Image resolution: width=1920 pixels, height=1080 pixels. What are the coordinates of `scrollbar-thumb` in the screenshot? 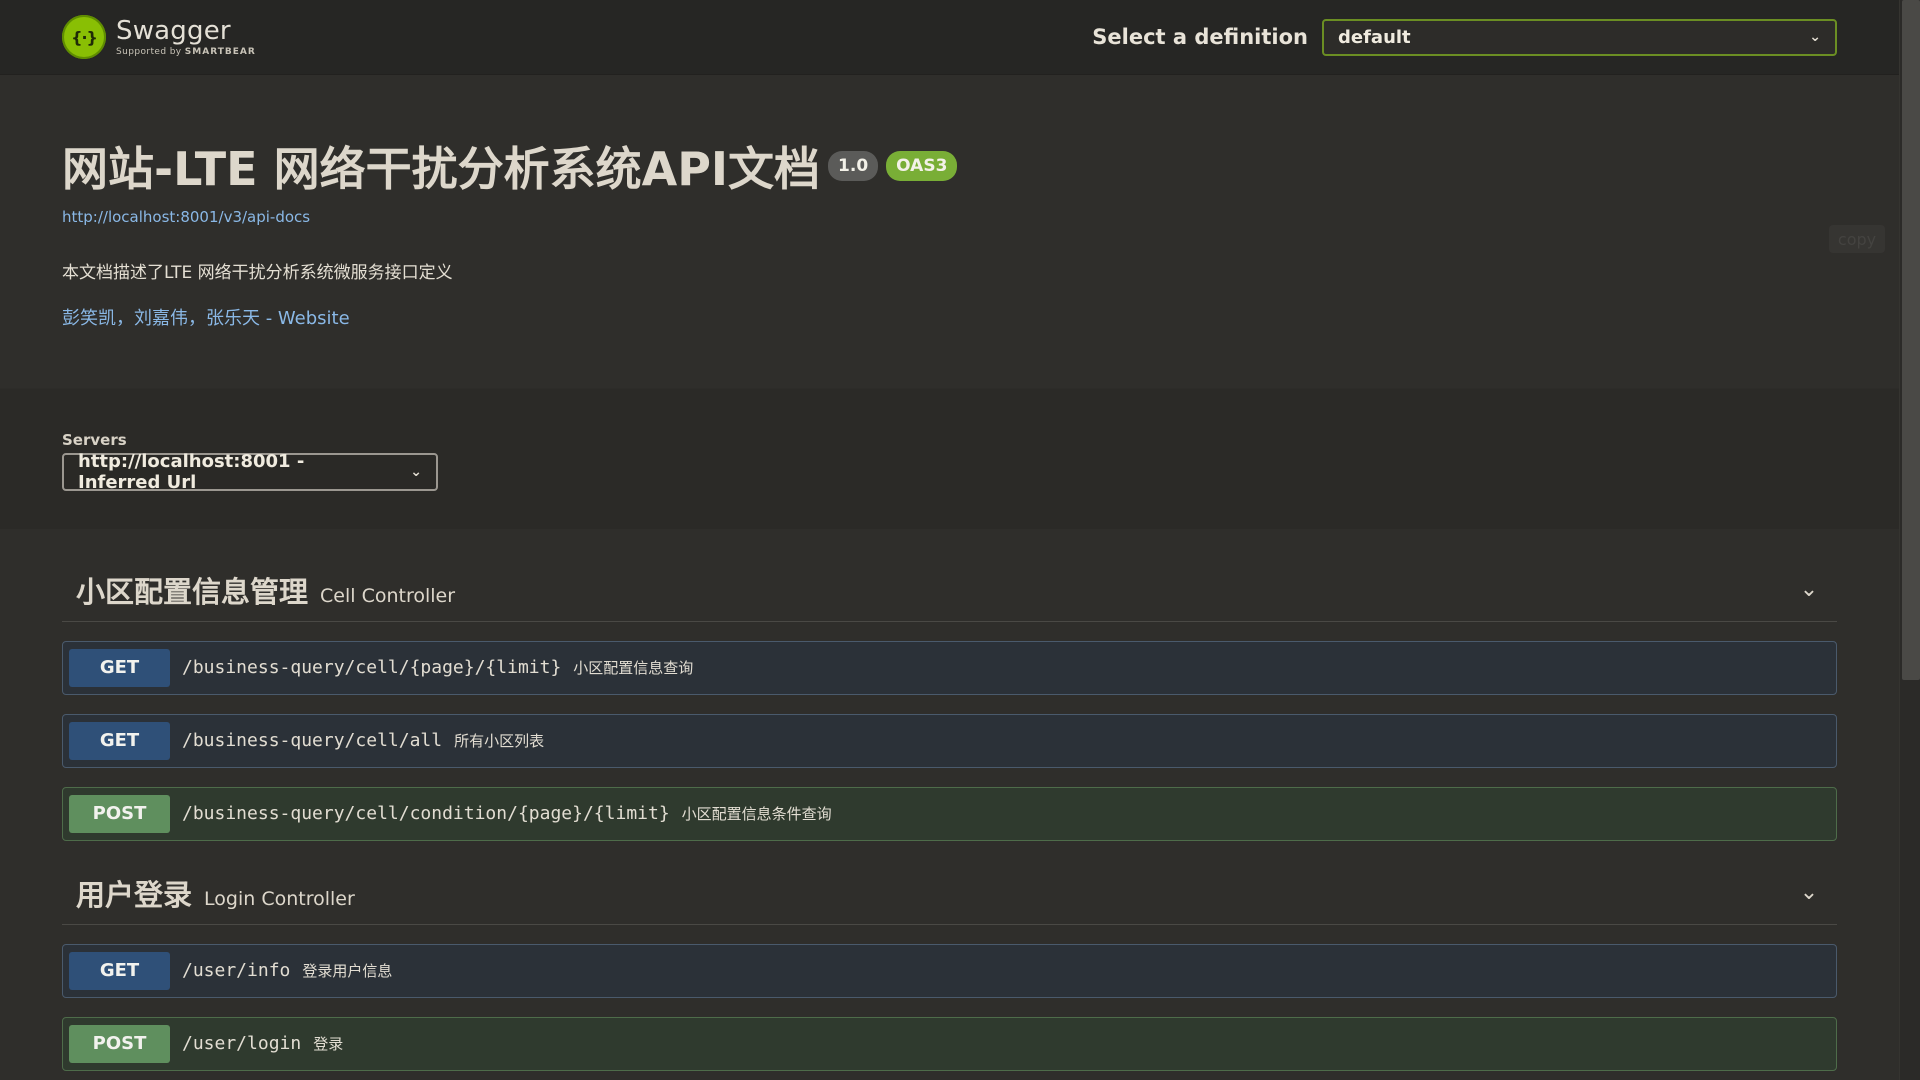 It's located at (1911, 340).